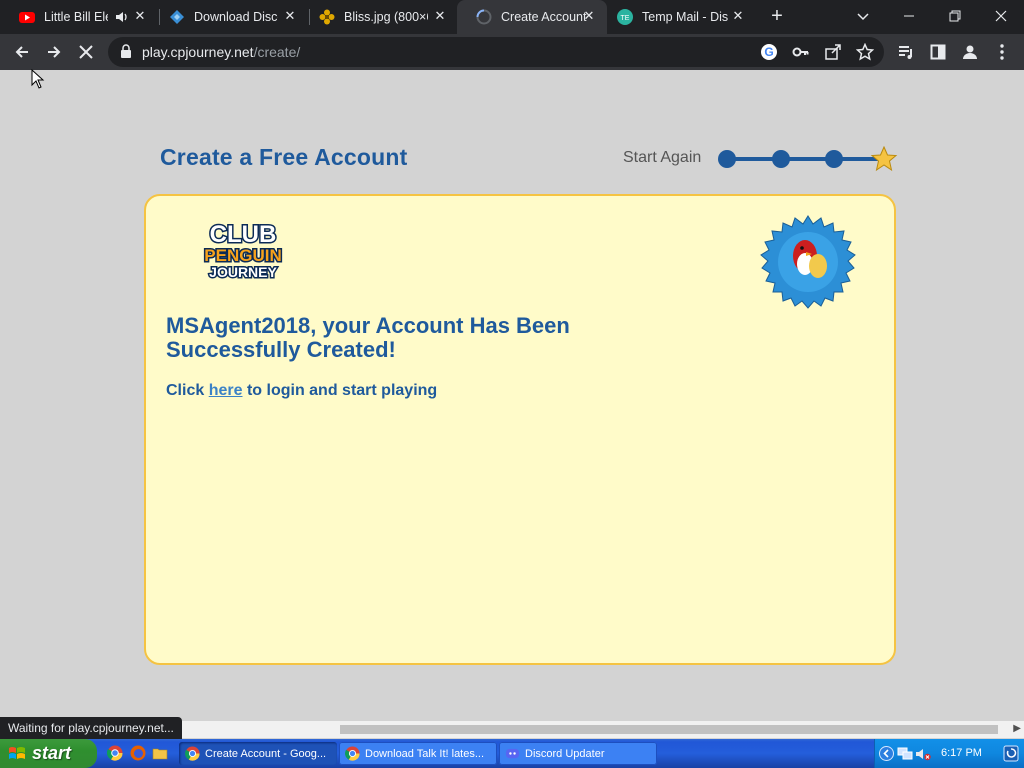 This screenshot has height=768, width=1024. Describe the element at coordinates (801, 54) in the screenshot. I see `key-icon` at that location.